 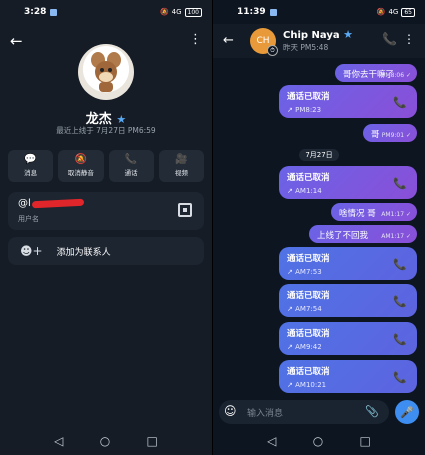 I want to click on message-input-box: ☺ 输入消息 📎, so click(x=304, y=412).